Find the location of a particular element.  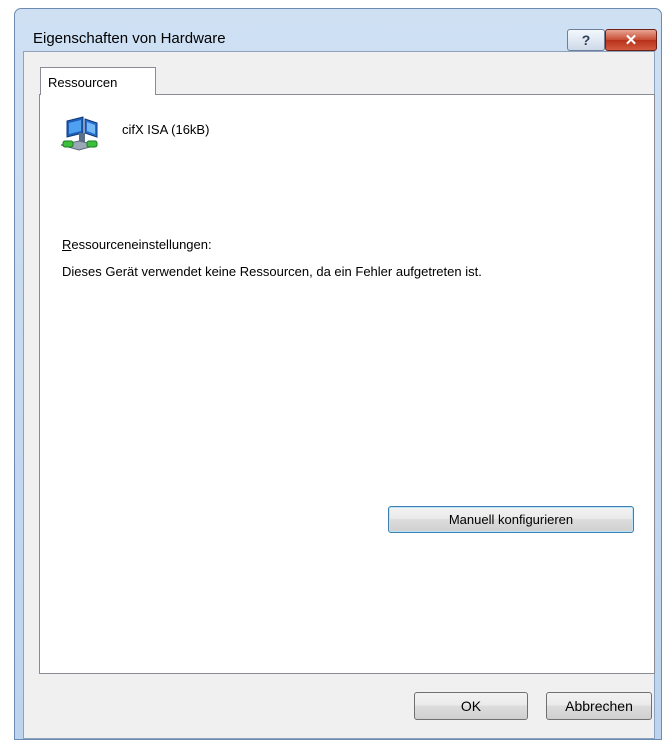

manual-configure-button: Manuell konfigurieren is located at coordinates (511, 519).